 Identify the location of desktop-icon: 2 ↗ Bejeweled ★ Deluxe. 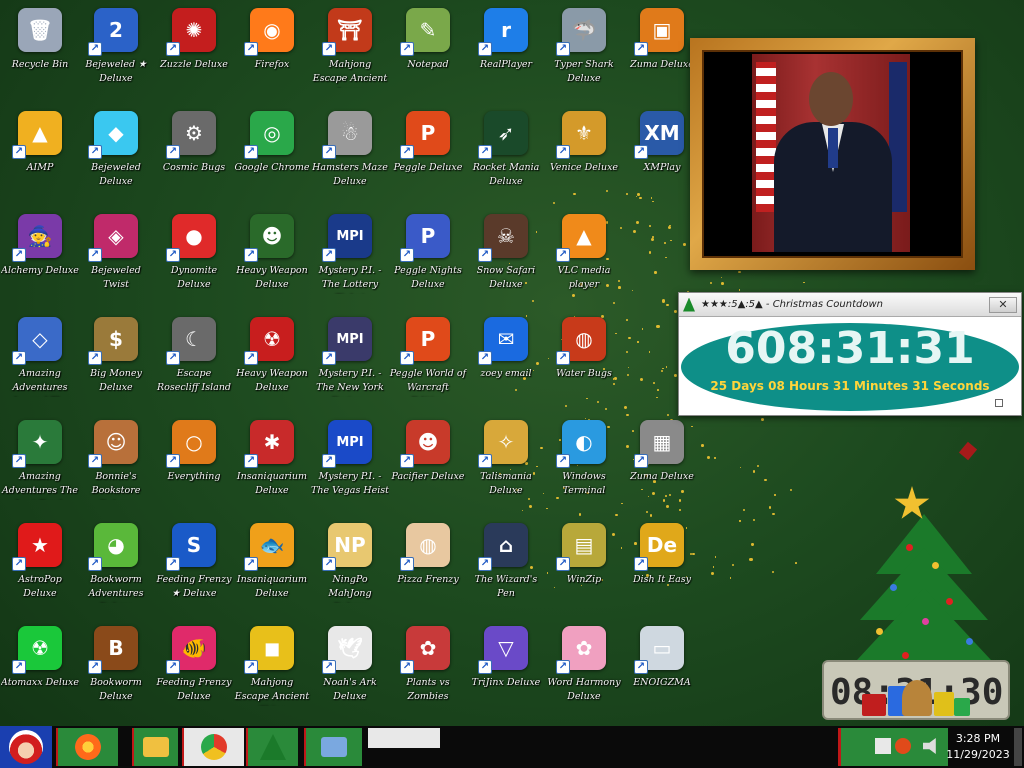
(116, 52).